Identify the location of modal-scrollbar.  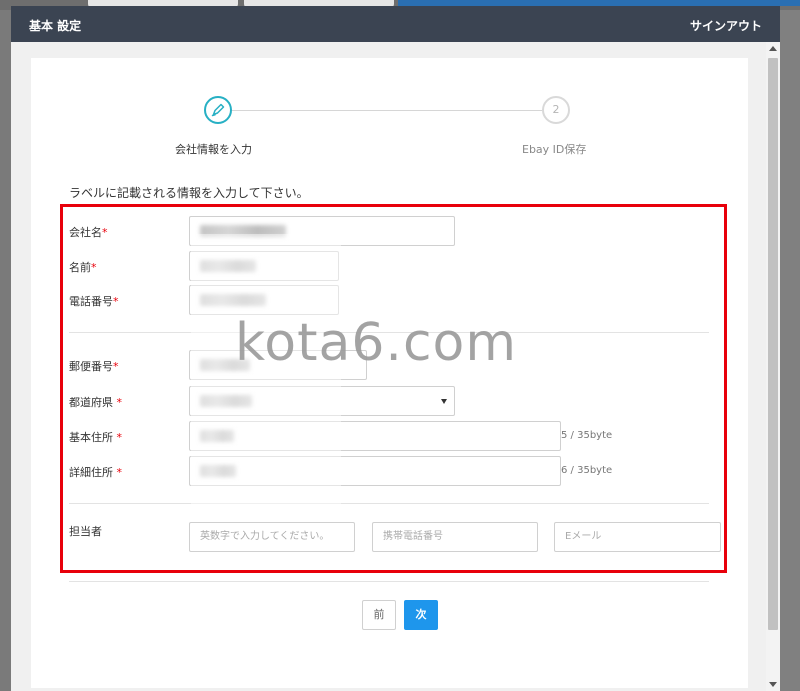
(773, 366).